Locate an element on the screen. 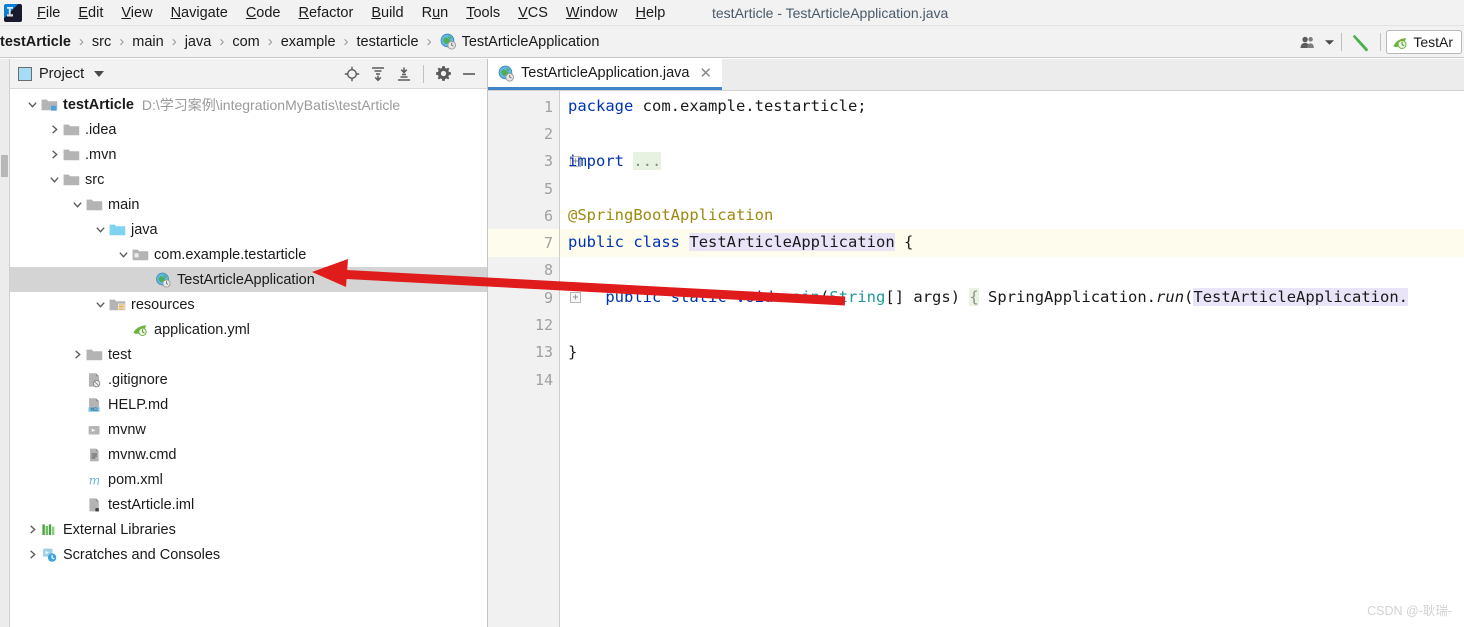  tree-row: mvnw is located at coordinates (248, 429).